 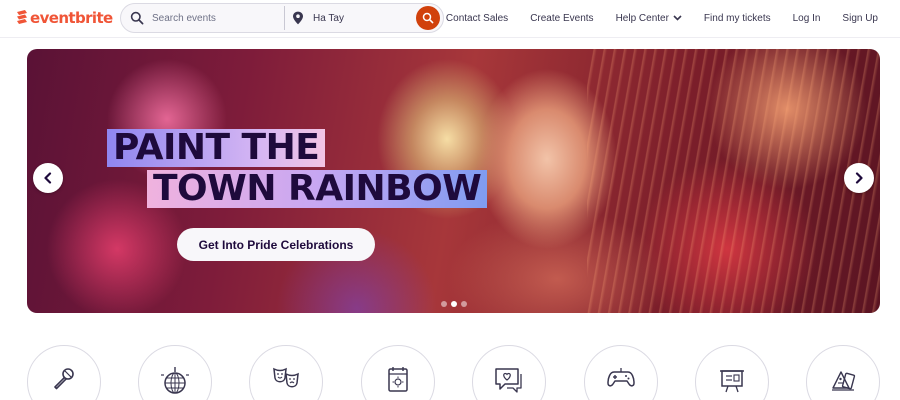 I want to click on nav-help-center: Help Center, so click(x=649, y=18).